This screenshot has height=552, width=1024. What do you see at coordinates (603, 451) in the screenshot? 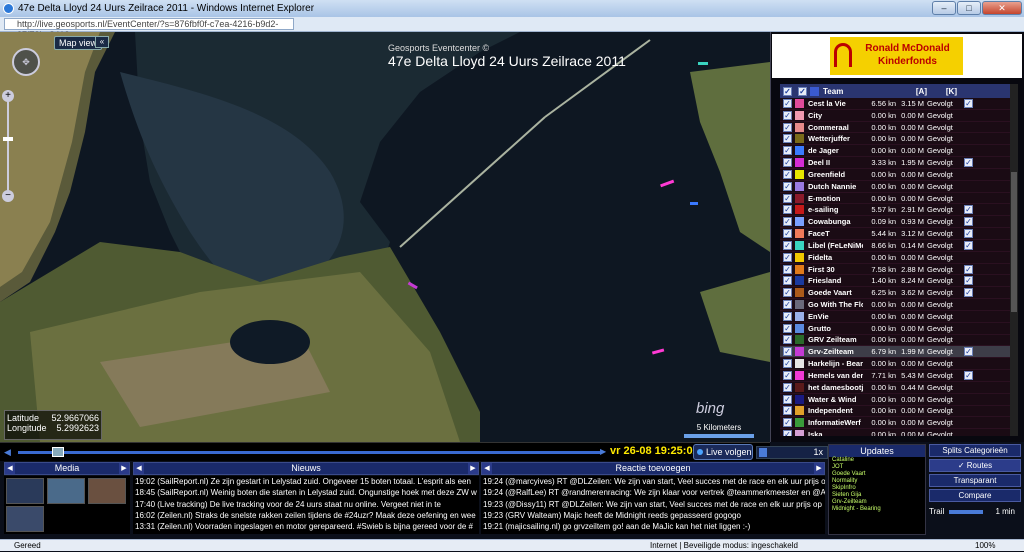
I see `timeline-forward-icon: ▶` at bounding box center [603, 451].